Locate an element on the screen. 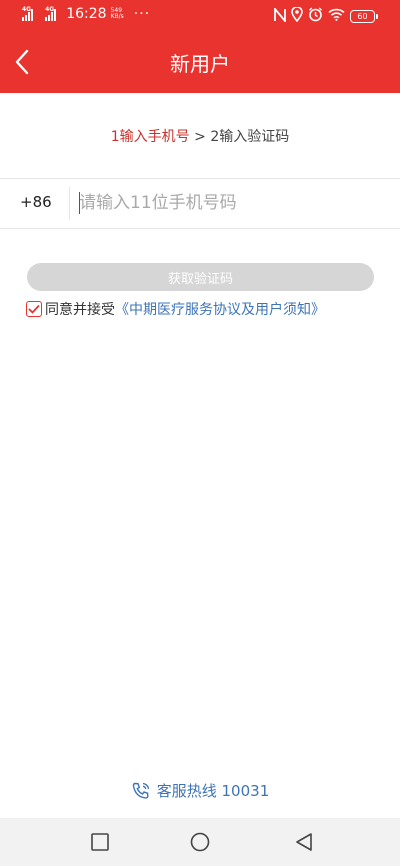 This screenshot has height=866, width=400. hotline-label: 客服热线 10031 is located at coordinates (213, 791).